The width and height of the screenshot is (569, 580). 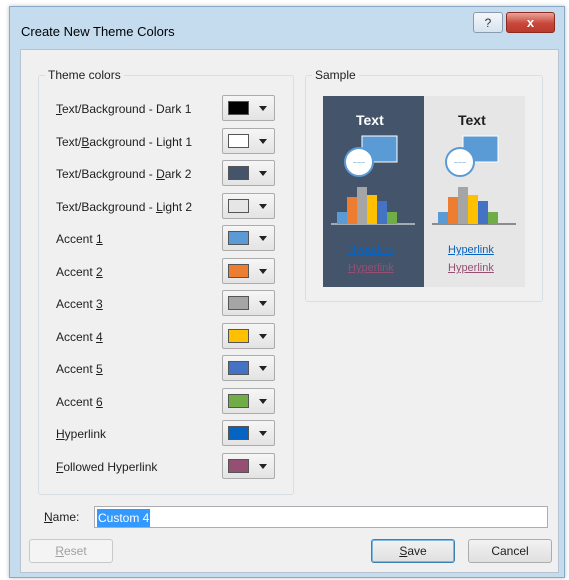 I want to click on theme-color-label-accesskey: D, so click(x=160, y=174).